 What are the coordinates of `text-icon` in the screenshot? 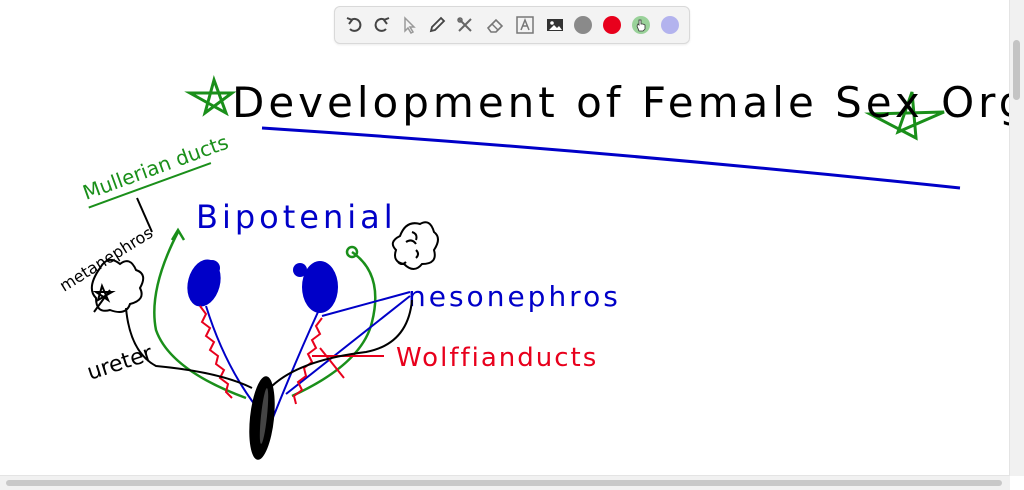 It's located at (525, 25).